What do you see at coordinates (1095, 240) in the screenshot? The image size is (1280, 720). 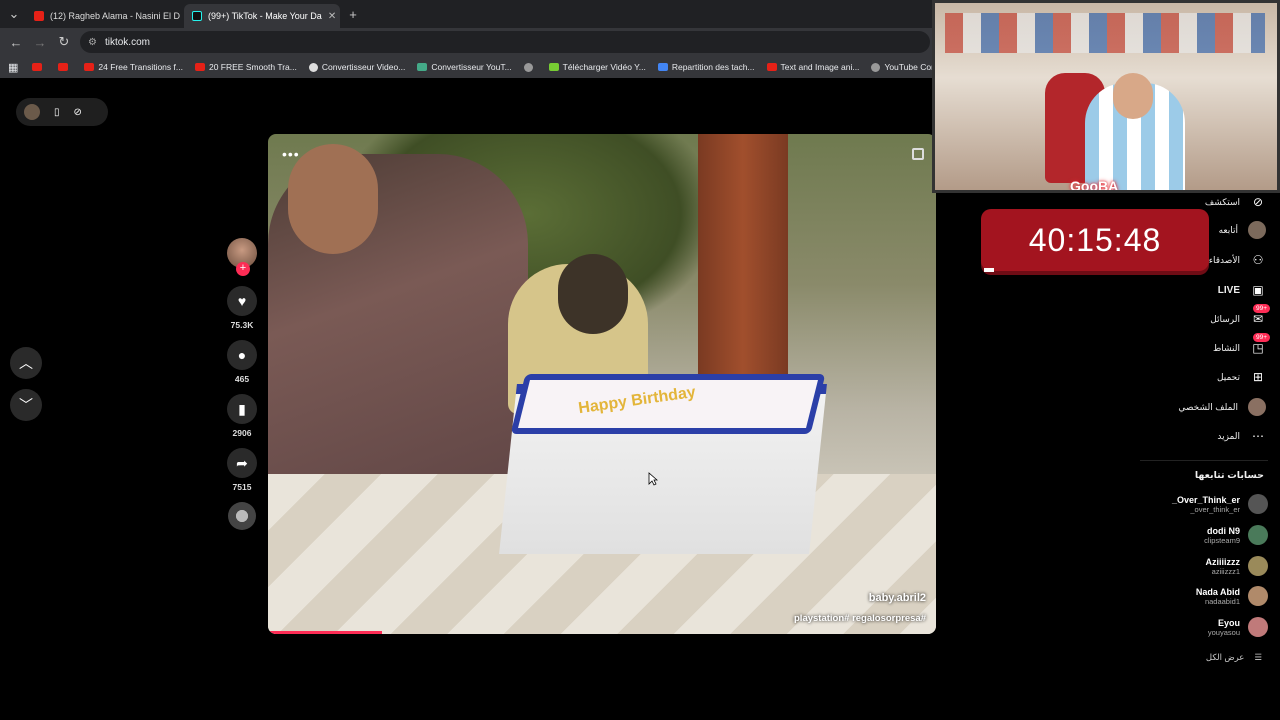 I see `stream-timer: 40:15:48` at bounding box center [1095, 240].